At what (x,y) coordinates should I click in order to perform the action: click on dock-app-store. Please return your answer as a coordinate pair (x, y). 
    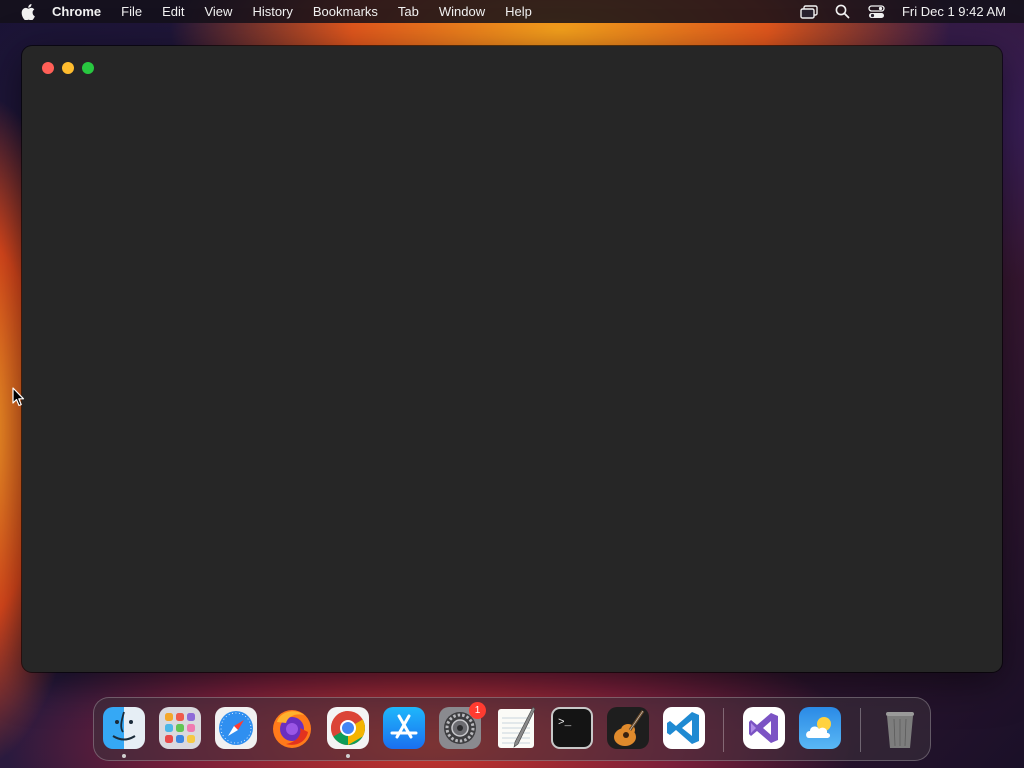
    Looking at the image, I should click on (404, 728).